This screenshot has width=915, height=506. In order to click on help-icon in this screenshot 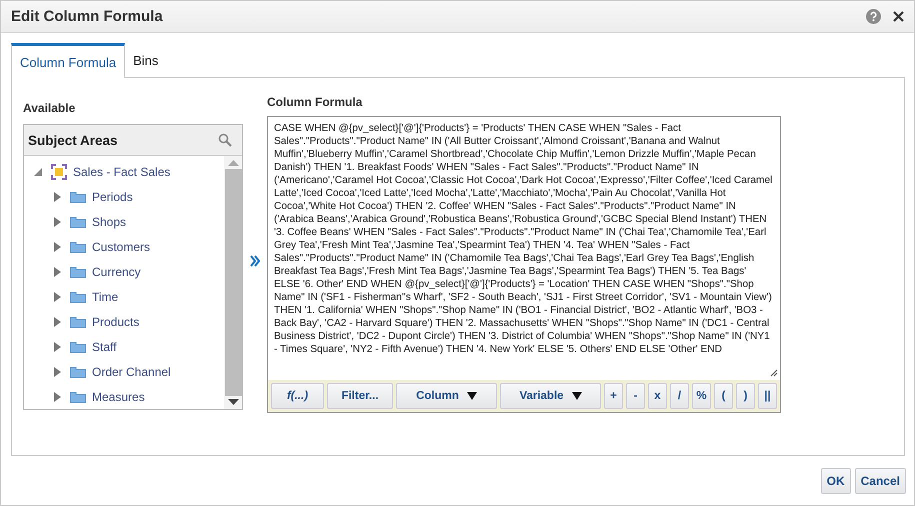, I will do `click(873, 16)`.